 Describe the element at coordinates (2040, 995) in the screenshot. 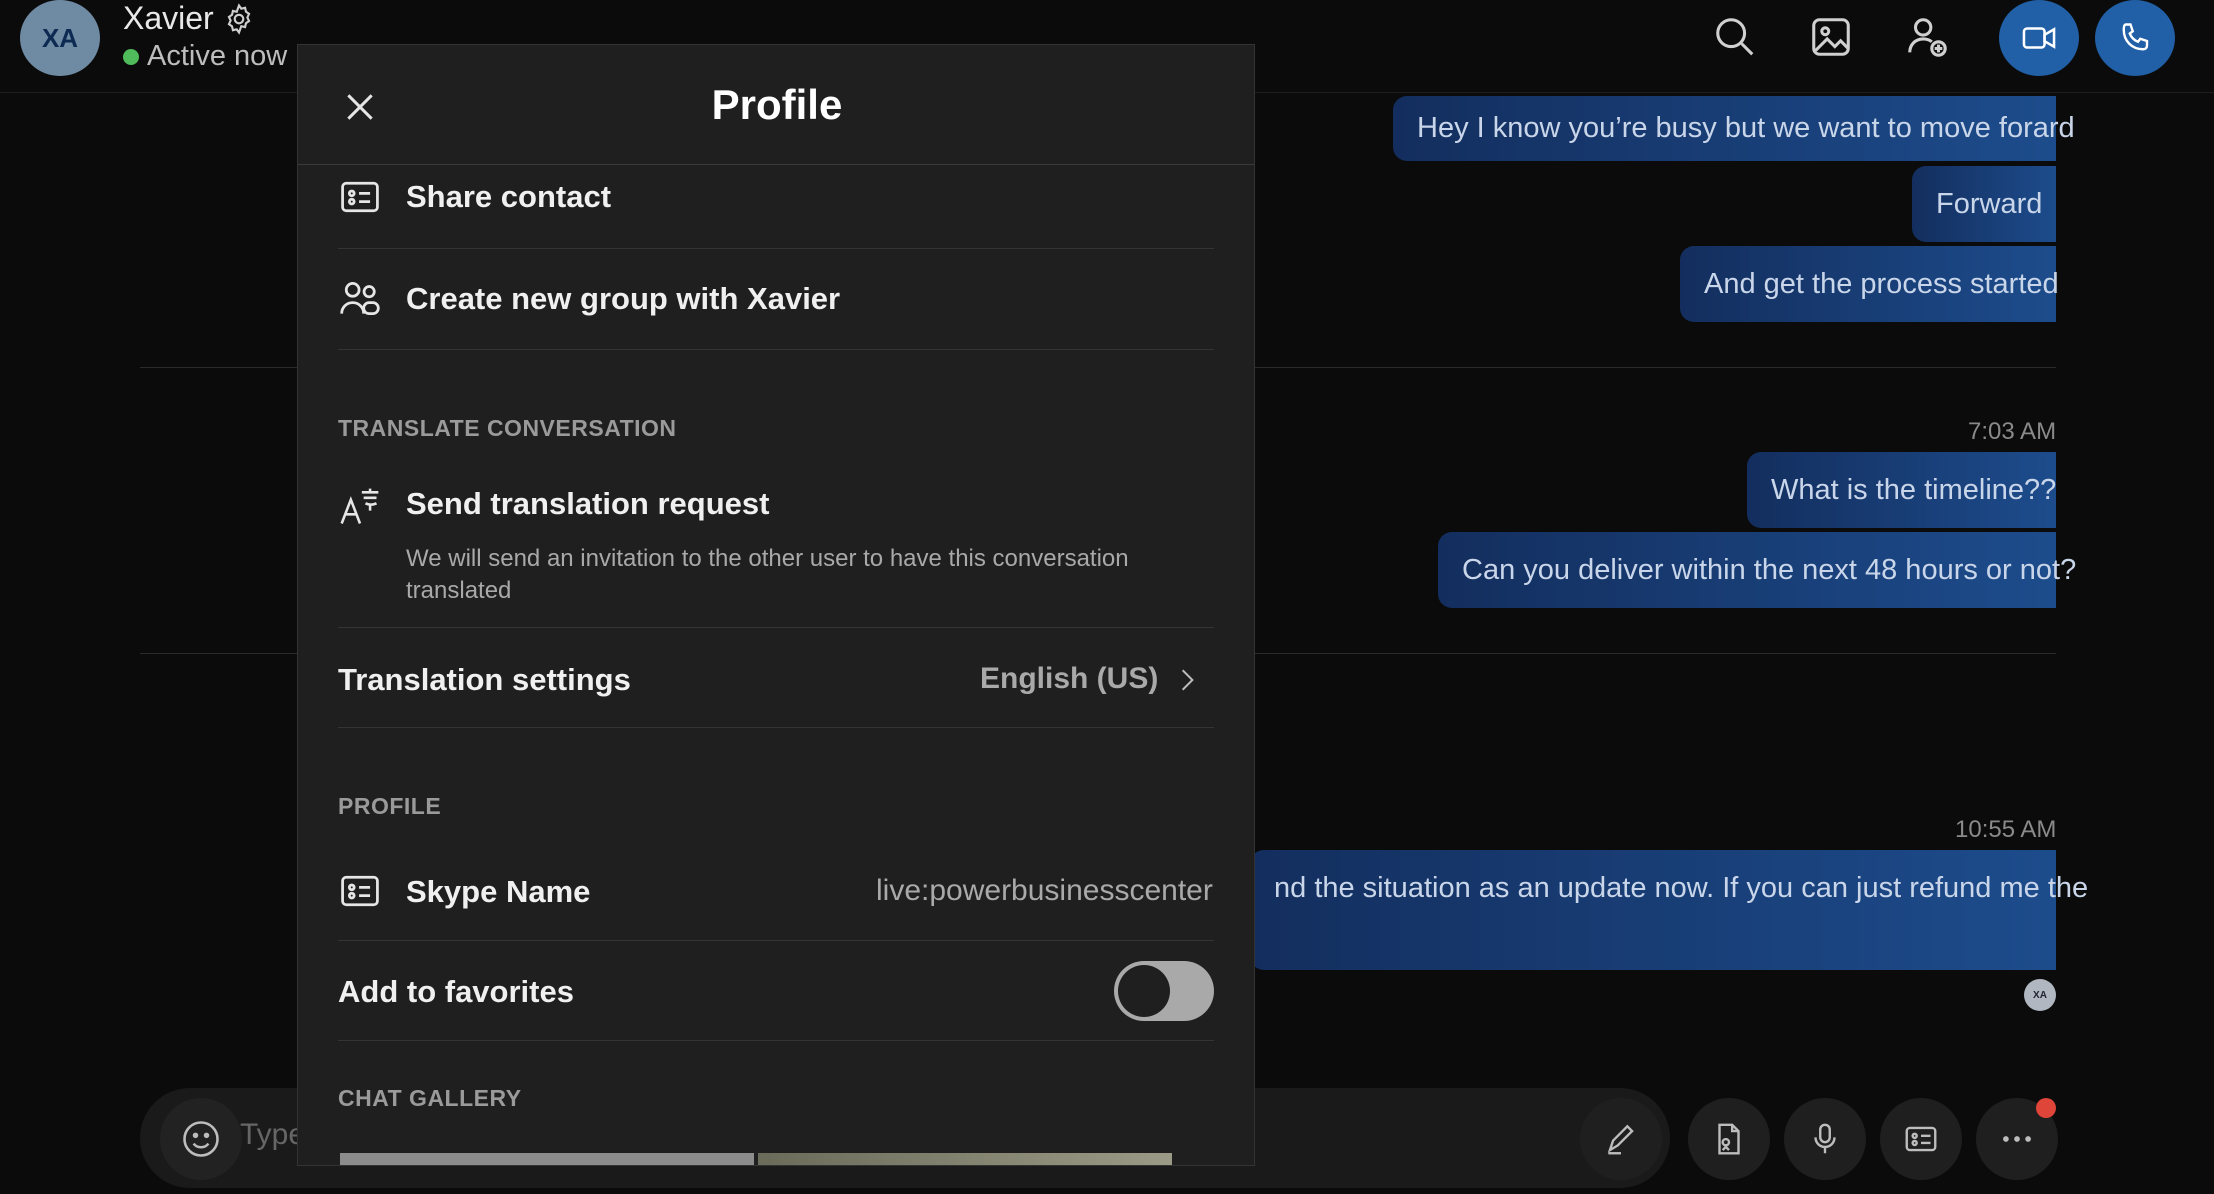

I see `read-receipt-avatar: XA` at that location.